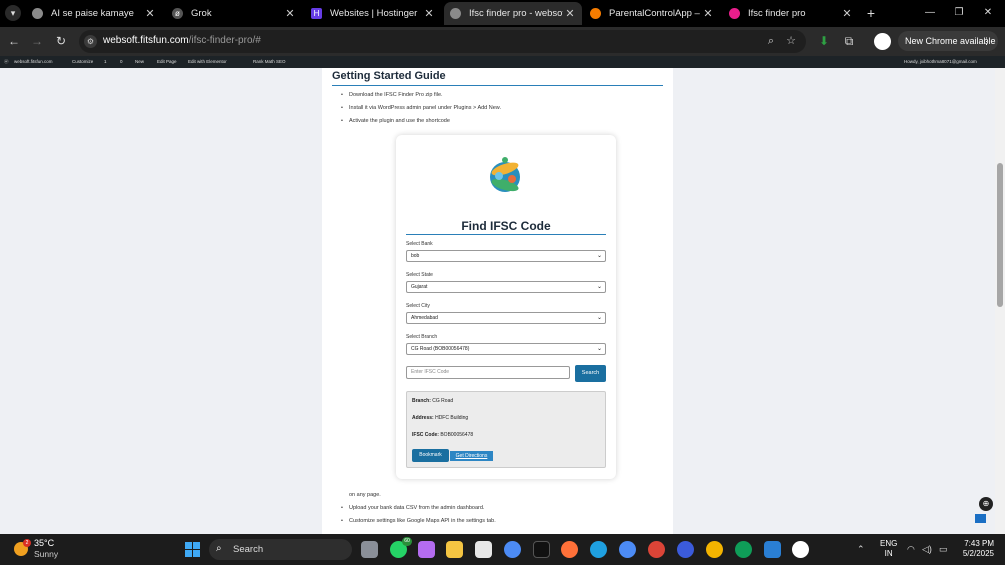  What do you see at coordinates (44, 543) in the screenshot?
I see `weather-temp: 35°C` at bounding box center [44, 543].